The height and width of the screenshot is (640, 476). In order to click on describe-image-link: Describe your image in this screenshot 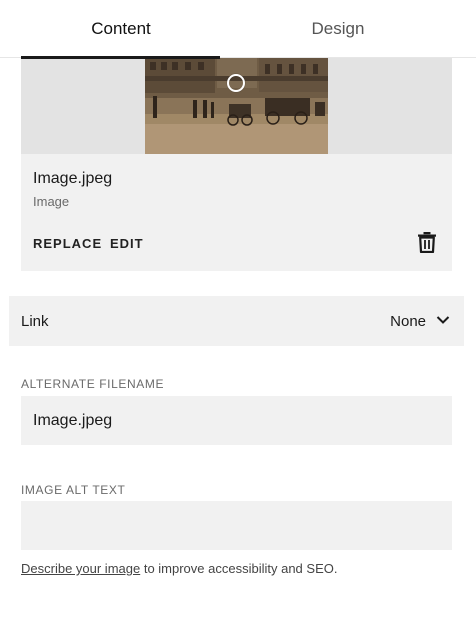, I will do `click(80, 568)`.